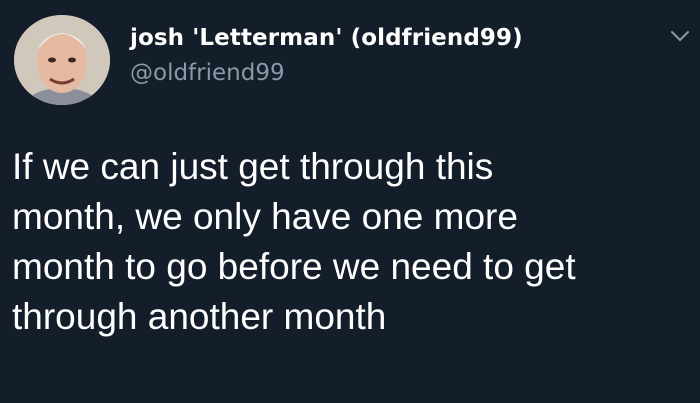 Image resolution: width=700 pixels, height=403 pixels. I want to click on avatar, so click(62, 60).